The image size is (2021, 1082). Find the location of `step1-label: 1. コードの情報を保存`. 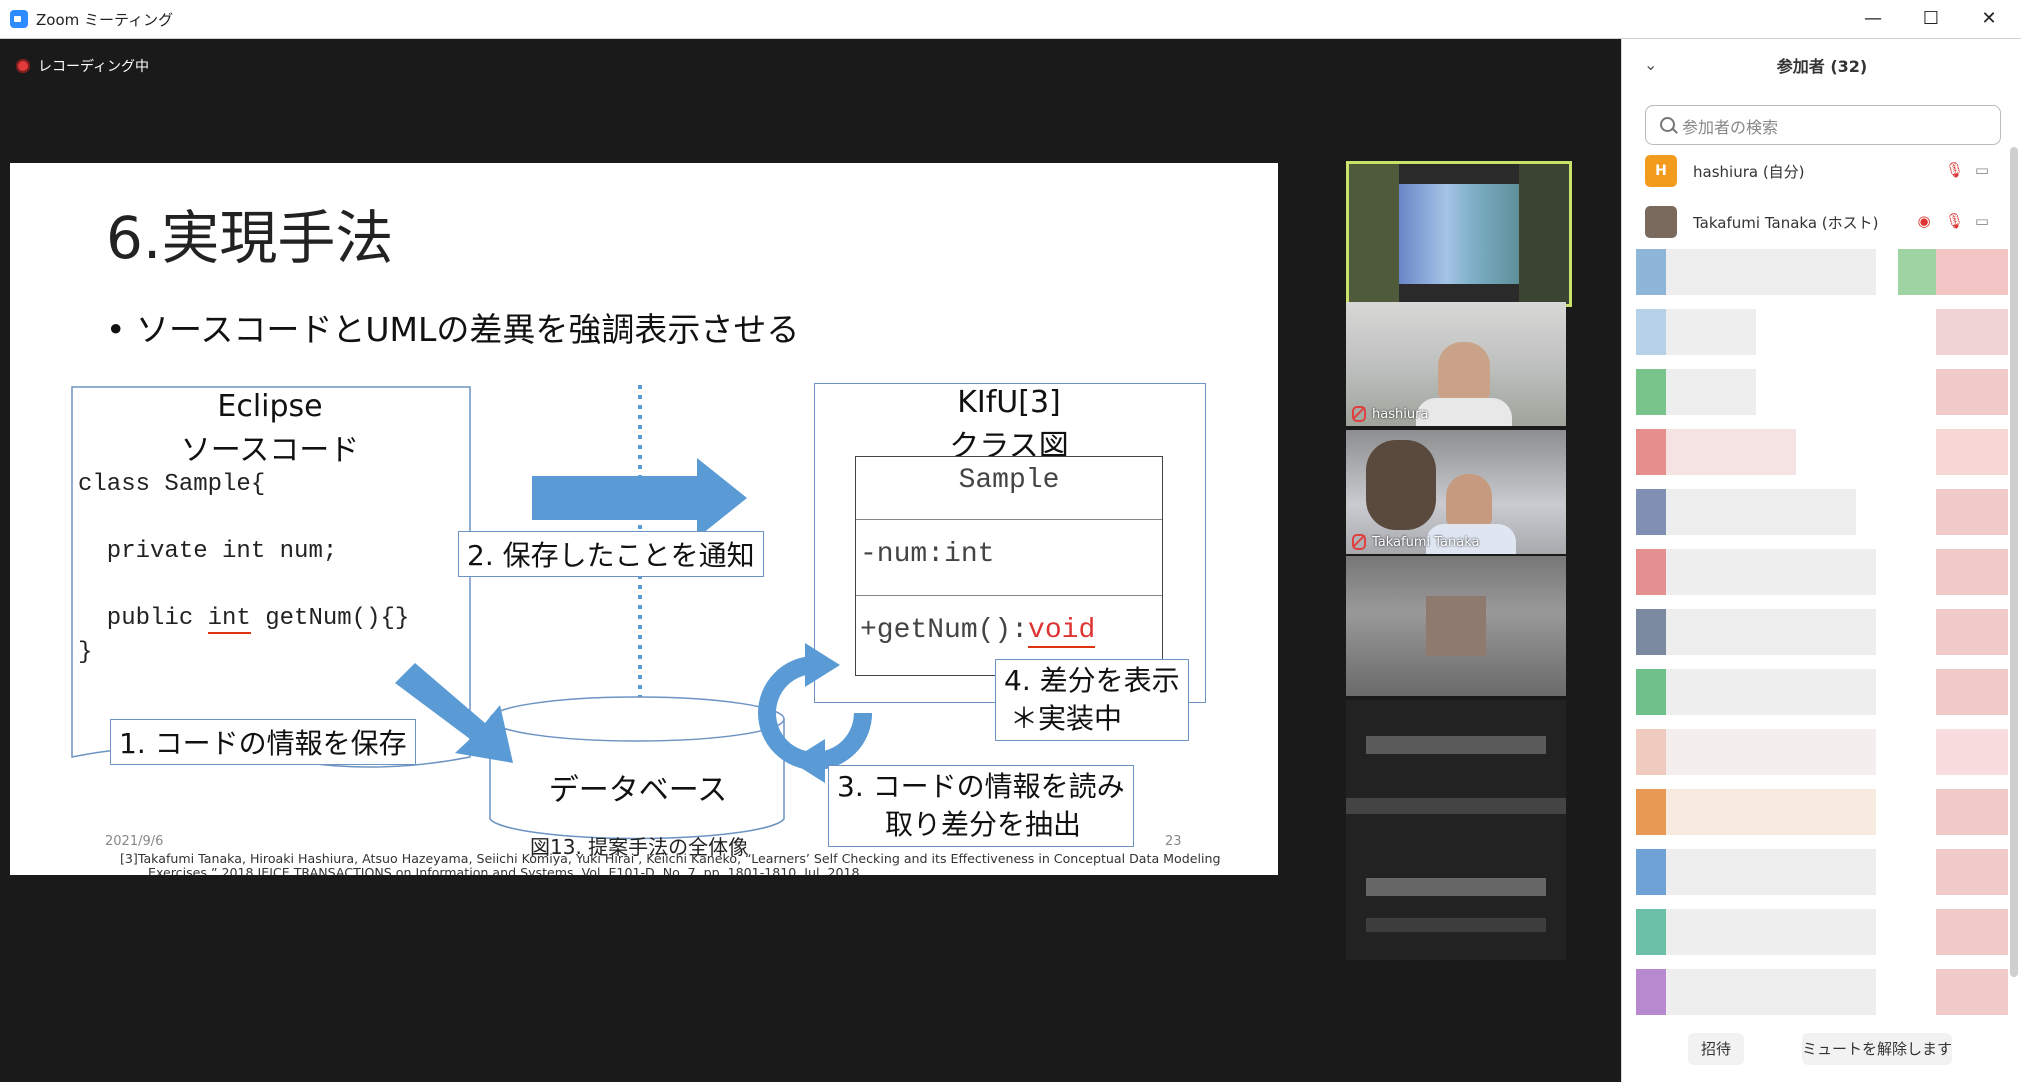

step1-label: 1. コードの情報を保存 is located at coordinates (263, 742).